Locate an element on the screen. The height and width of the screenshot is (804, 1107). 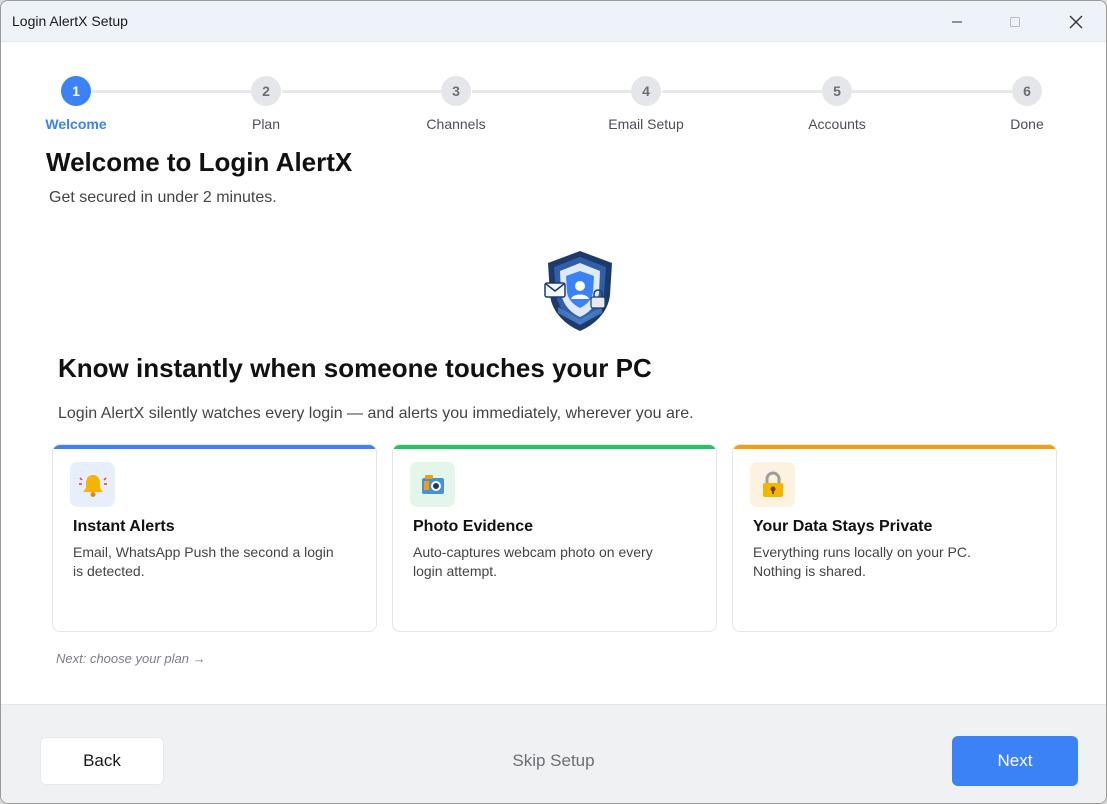
step-plan: 2 Plan is located at coordinates (266, 104).